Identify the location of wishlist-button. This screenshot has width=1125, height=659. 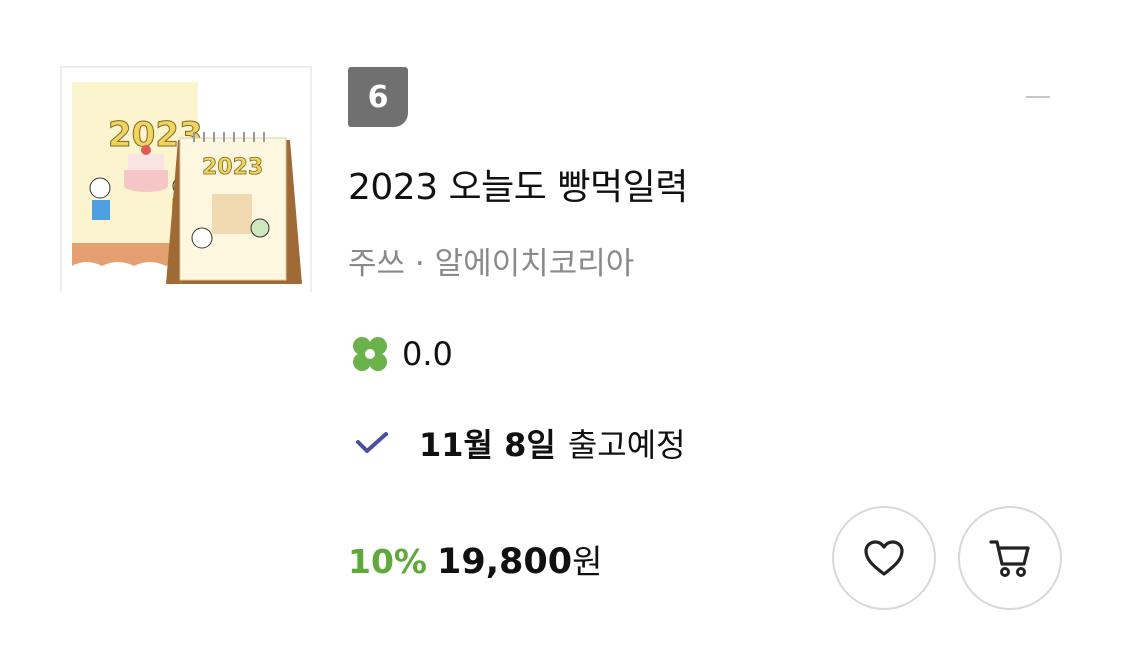
(884, 558).